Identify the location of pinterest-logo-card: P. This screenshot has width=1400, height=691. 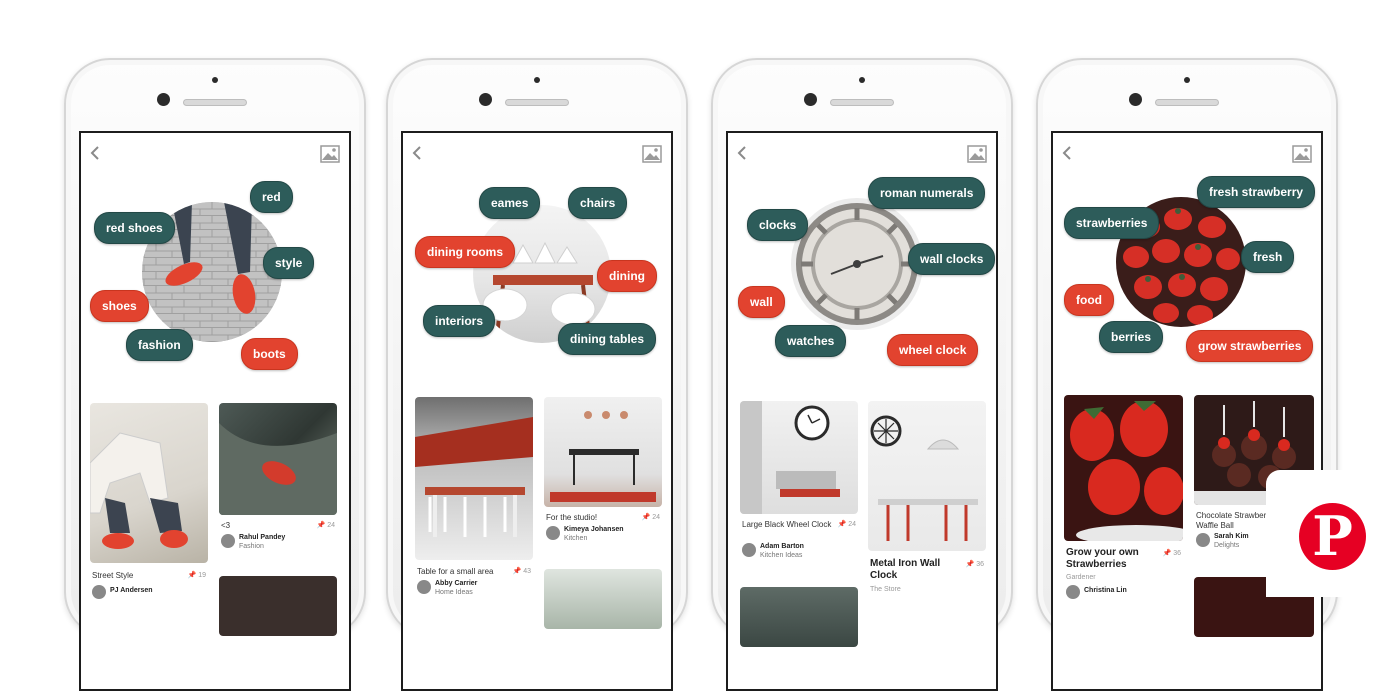
(1333, 533).